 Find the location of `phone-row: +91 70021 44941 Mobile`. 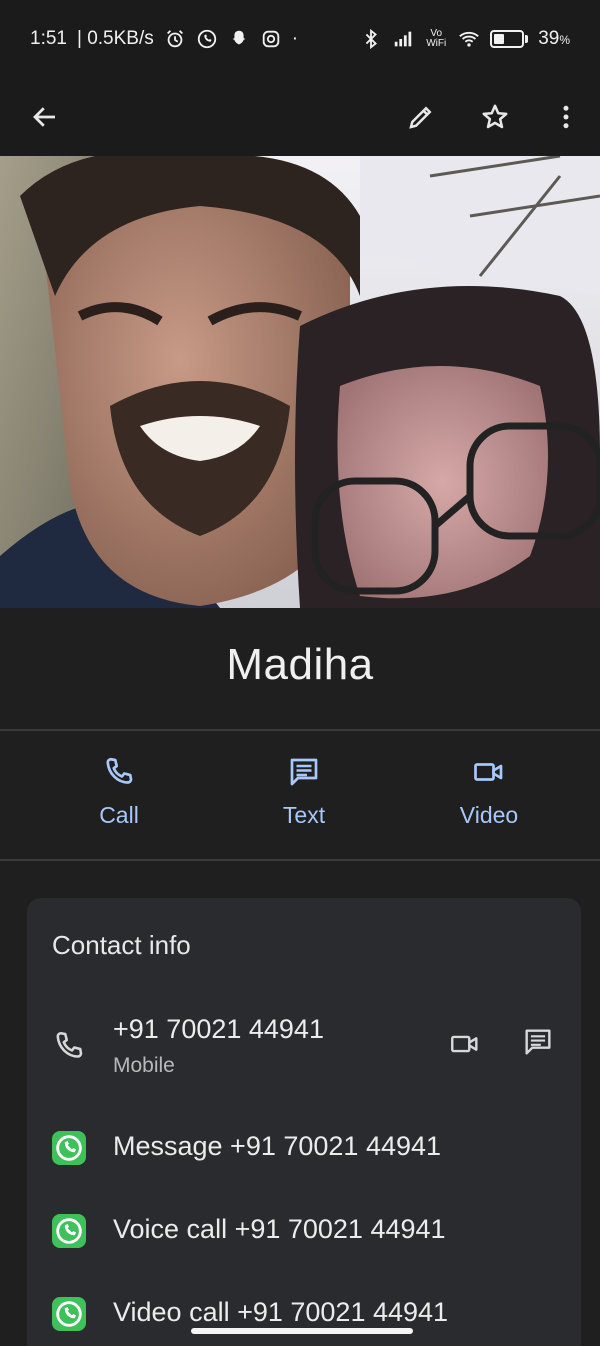

phone-row: +91 70021 44941 Mobile is located at coordinates (304, 1050).